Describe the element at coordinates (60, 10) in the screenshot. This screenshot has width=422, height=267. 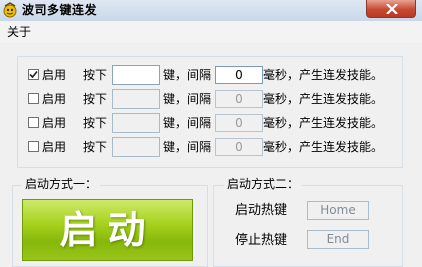
I see `window-title: 波司多键连发` at that location.